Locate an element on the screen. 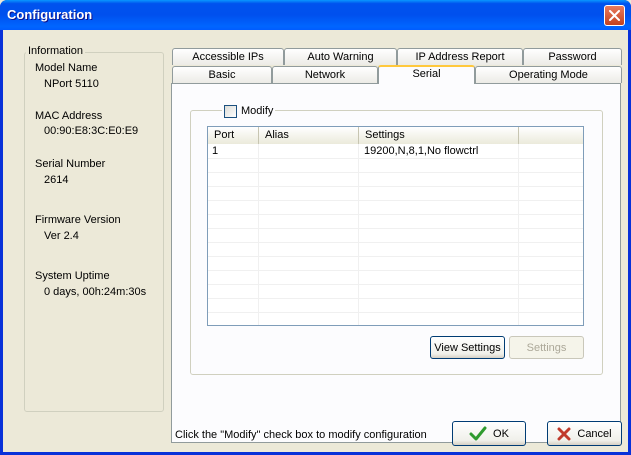 The height and width of the screenshot is (455, 631). list-header: Port Alias Settings is located at coordinates (395, 135).